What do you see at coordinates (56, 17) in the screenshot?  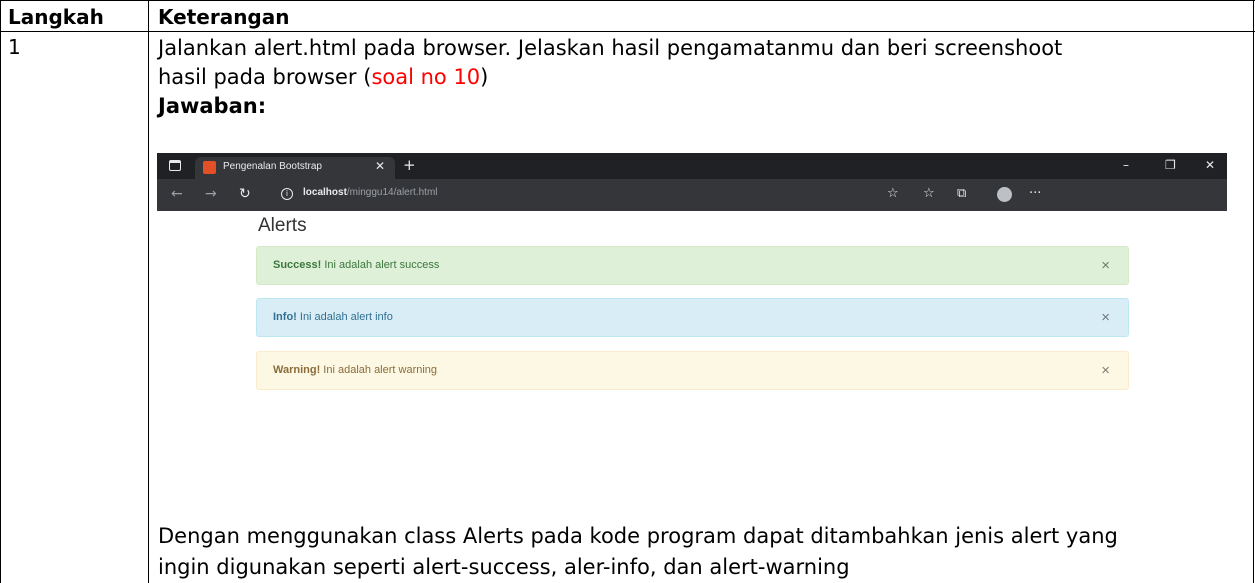 I see `header-langkah: Langkah` at bounding box center [56, 17].